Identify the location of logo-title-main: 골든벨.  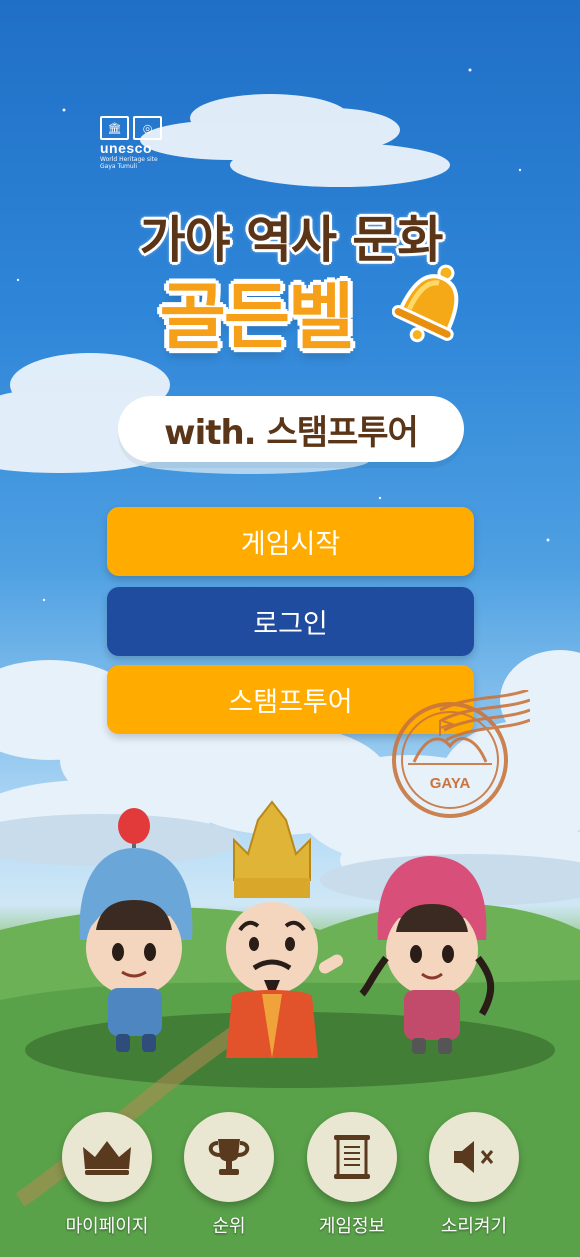
(257, 317).